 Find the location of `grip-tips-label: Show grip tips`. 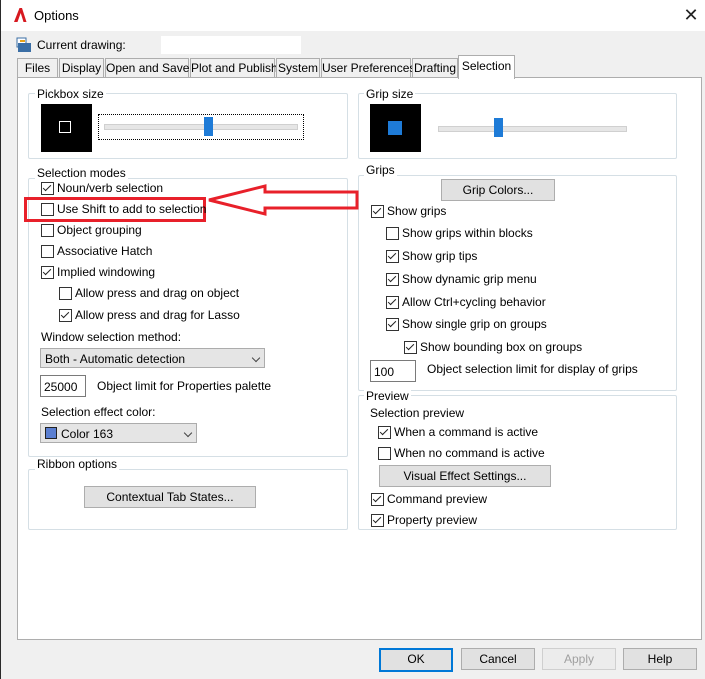

grip-tips-label: Show grip tips is located at coordinates (440, 256).